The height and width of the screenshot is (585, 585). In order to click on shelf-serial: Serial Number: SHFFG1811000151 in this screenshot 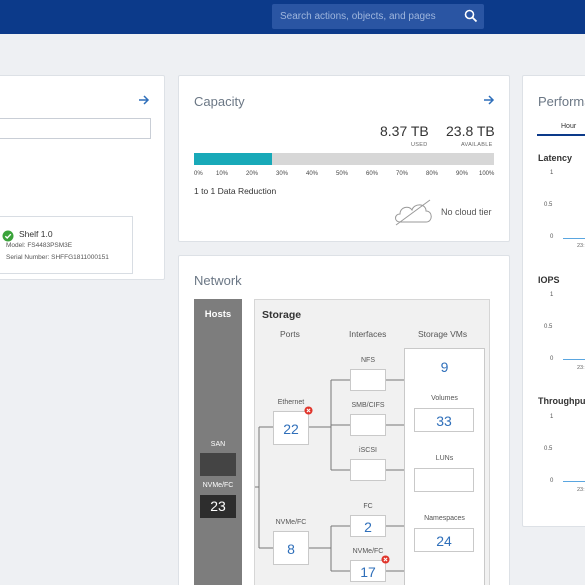, I will do `click(57, 257)`.